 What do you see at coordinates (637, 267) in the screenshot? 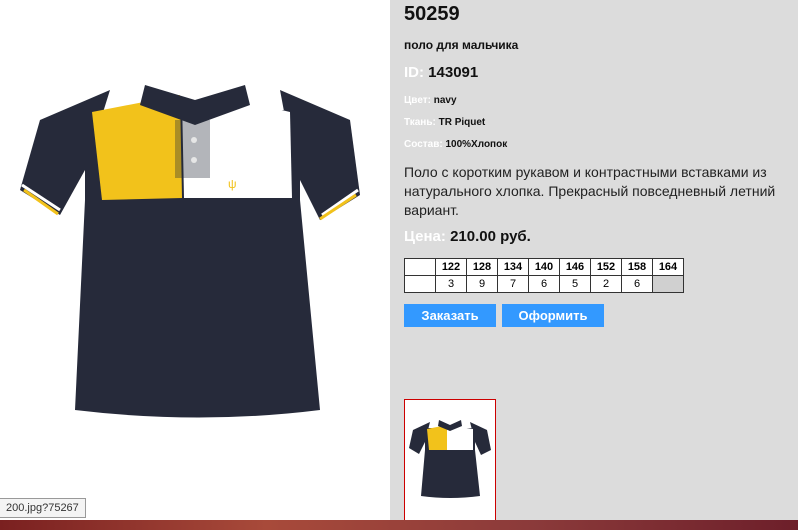
I see `size-cell: 158` at bounding box center [637, 267].